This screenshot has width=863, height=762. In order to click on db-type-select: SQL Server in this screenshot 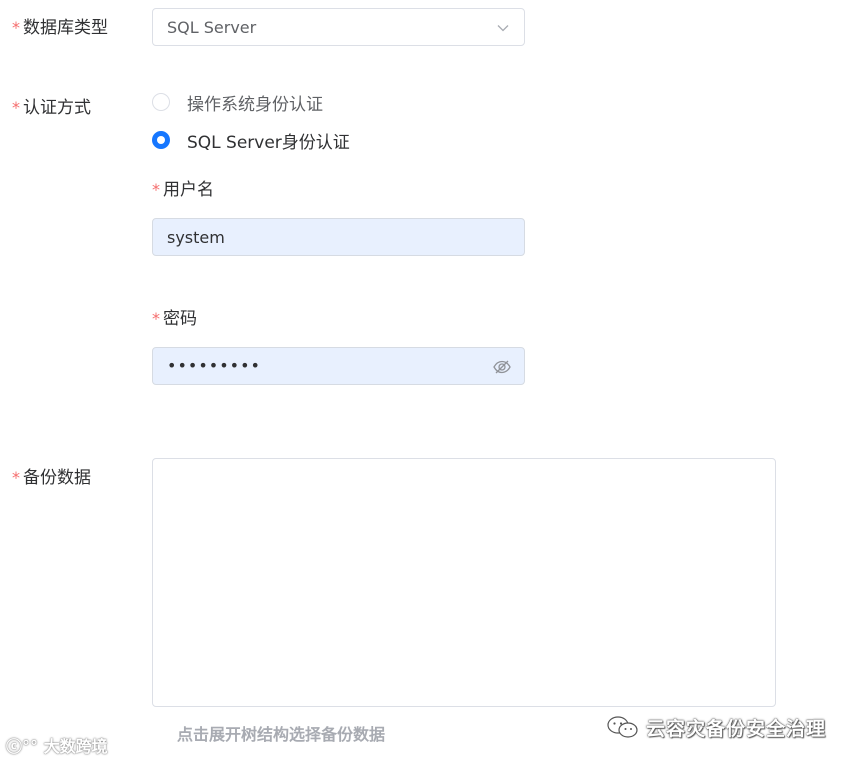, I will do `click(338, 27)`.